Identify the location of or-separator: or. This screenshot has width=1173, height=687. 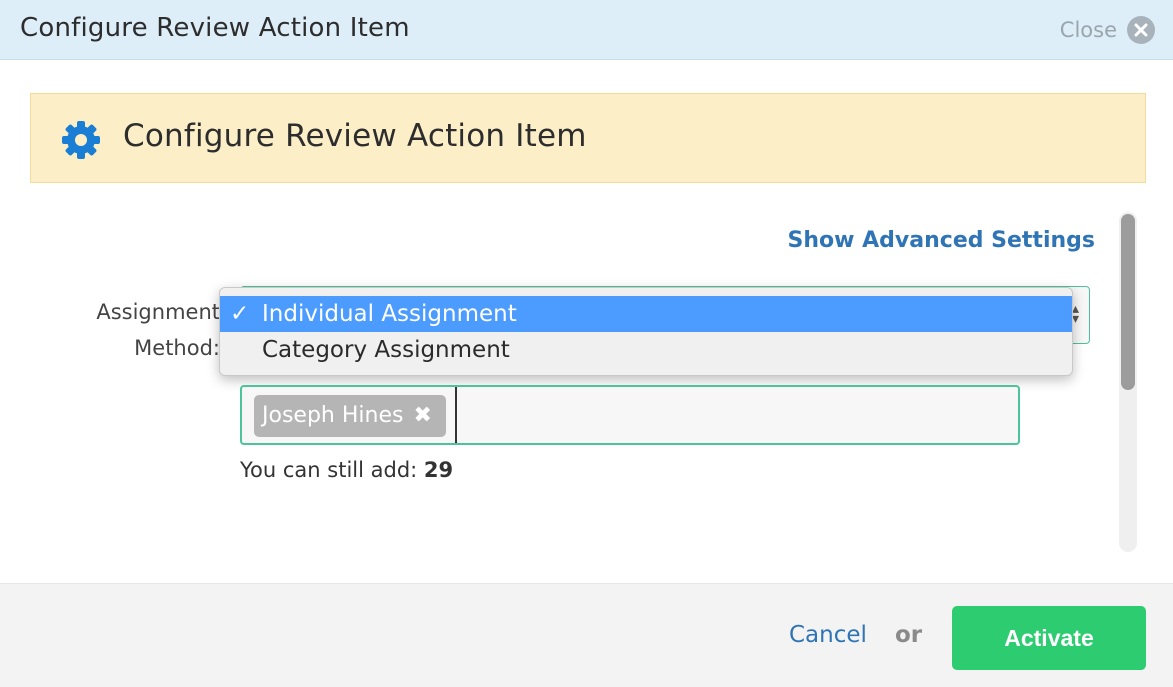
(909, 635).